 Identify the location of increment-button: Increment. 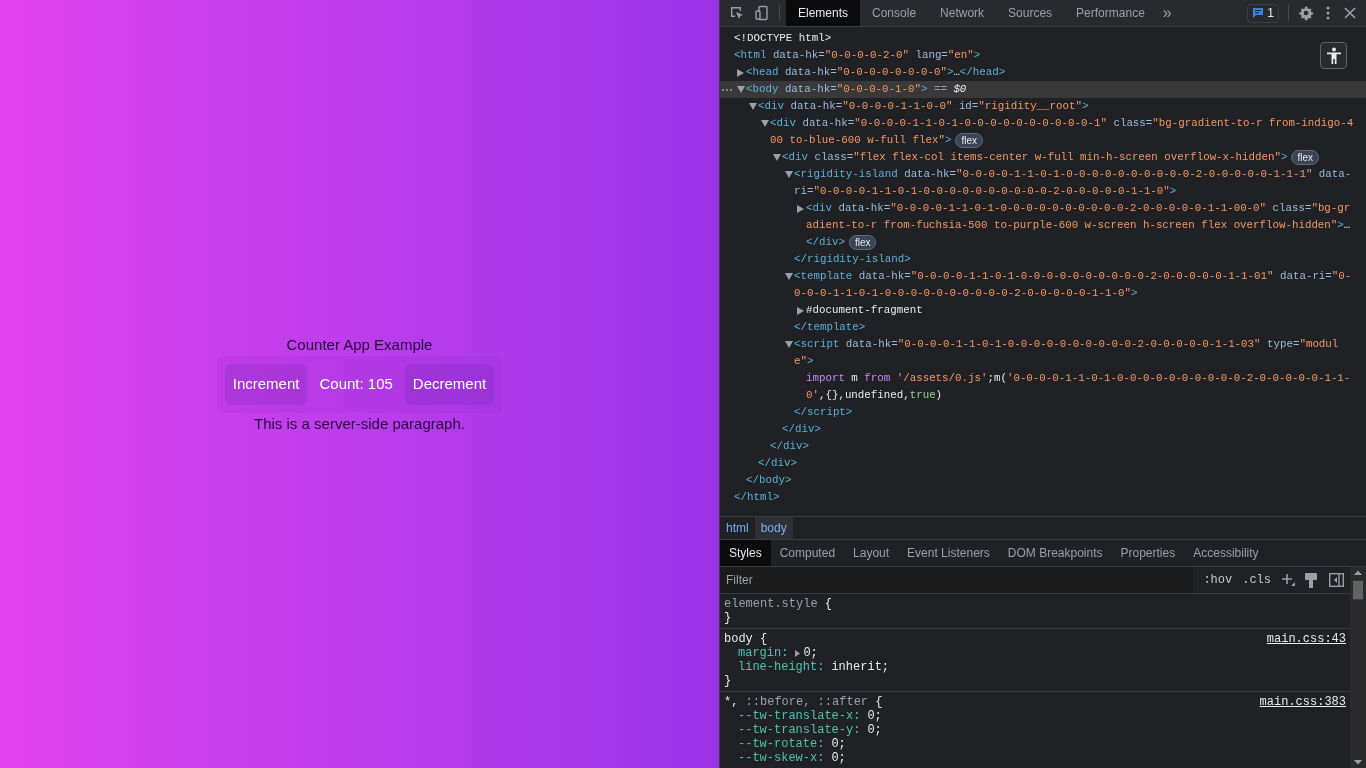
(266, 384).